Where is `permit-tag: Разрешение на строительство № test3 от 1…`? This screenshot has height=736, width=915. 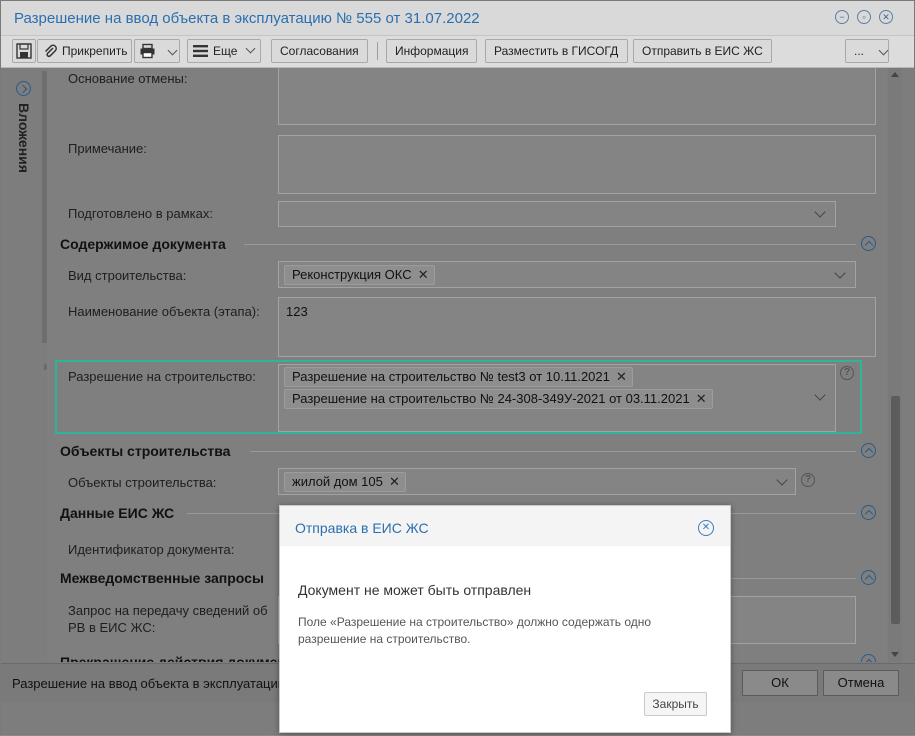
permit-tag: Разрешение на строительство № test3 от 1… is located at coordinates (458, 377).